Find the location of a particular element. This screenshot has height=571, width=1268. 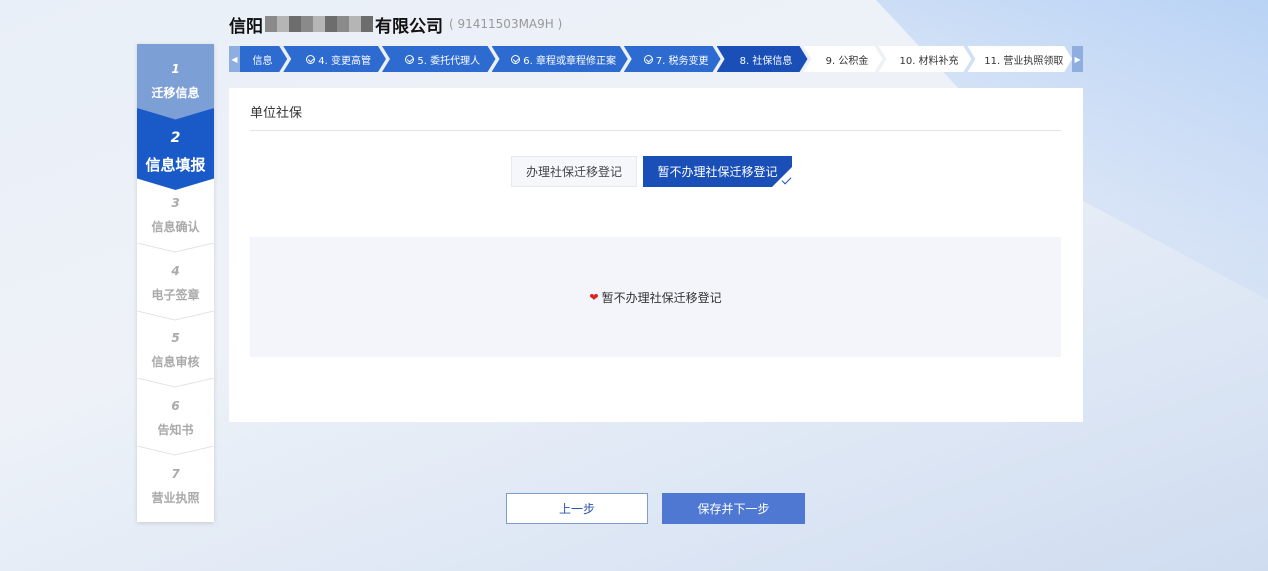

tab-step-3: 信息 is located at coordinates (263, 59).